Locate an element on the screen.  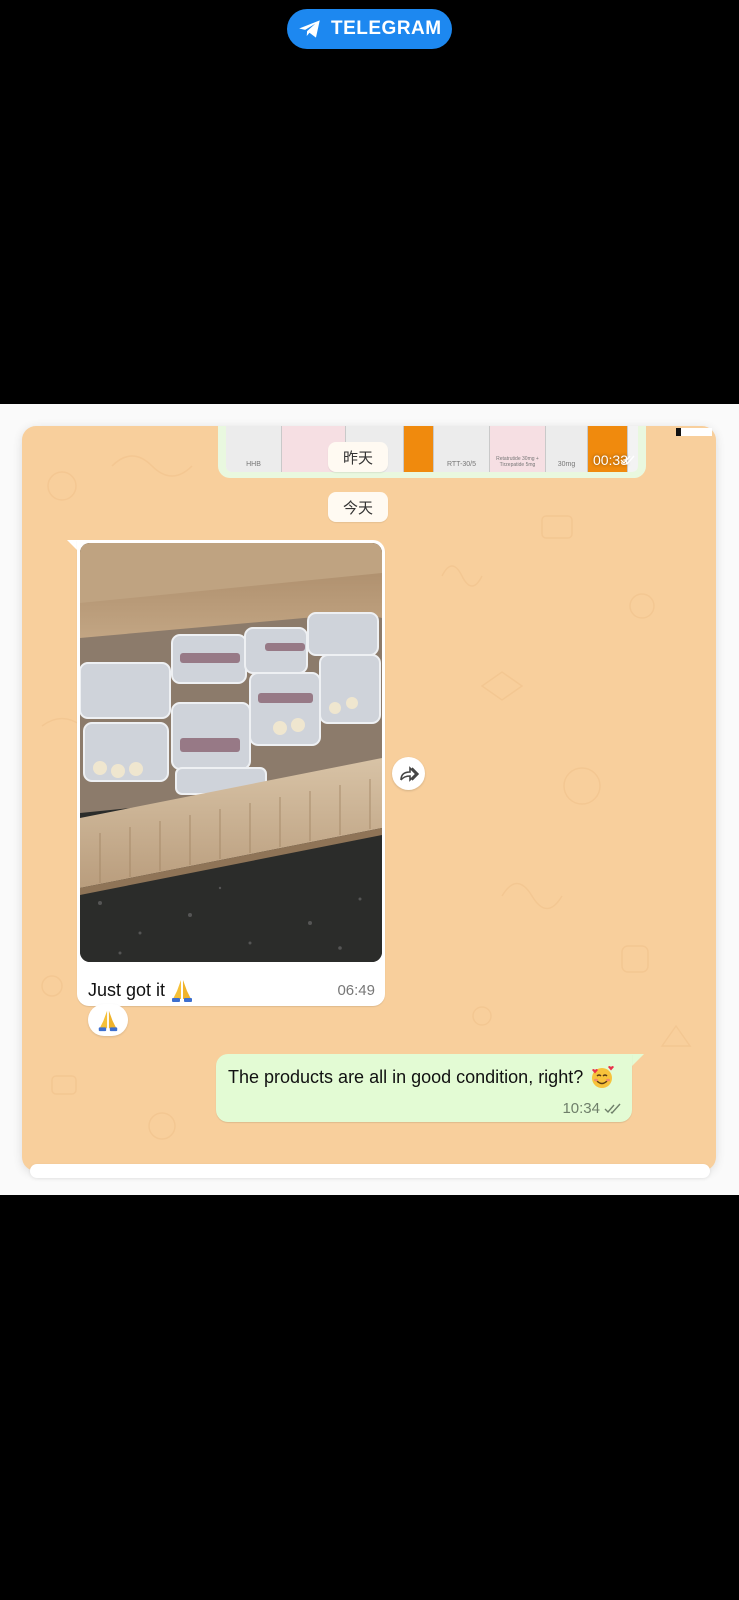
outgoing-bubble-tail is located at coordinates (638, 1060).